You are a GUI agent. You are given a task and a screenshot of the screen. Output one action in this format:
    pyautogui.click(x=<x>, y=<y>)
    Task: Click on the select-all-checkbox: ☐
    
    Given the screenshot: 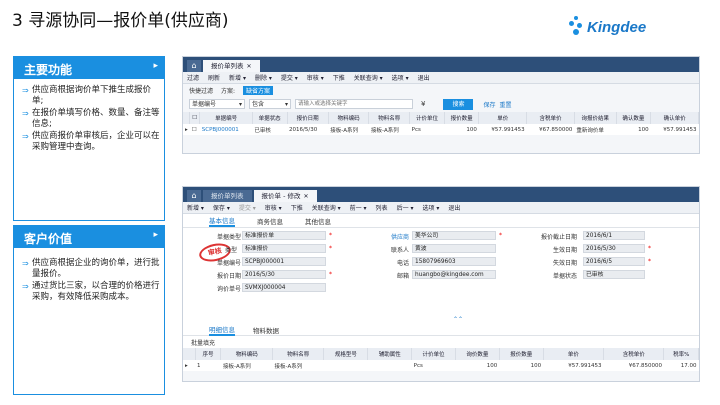 What is the action you would take?
    pyautogui.click(x=195, y=118)
    